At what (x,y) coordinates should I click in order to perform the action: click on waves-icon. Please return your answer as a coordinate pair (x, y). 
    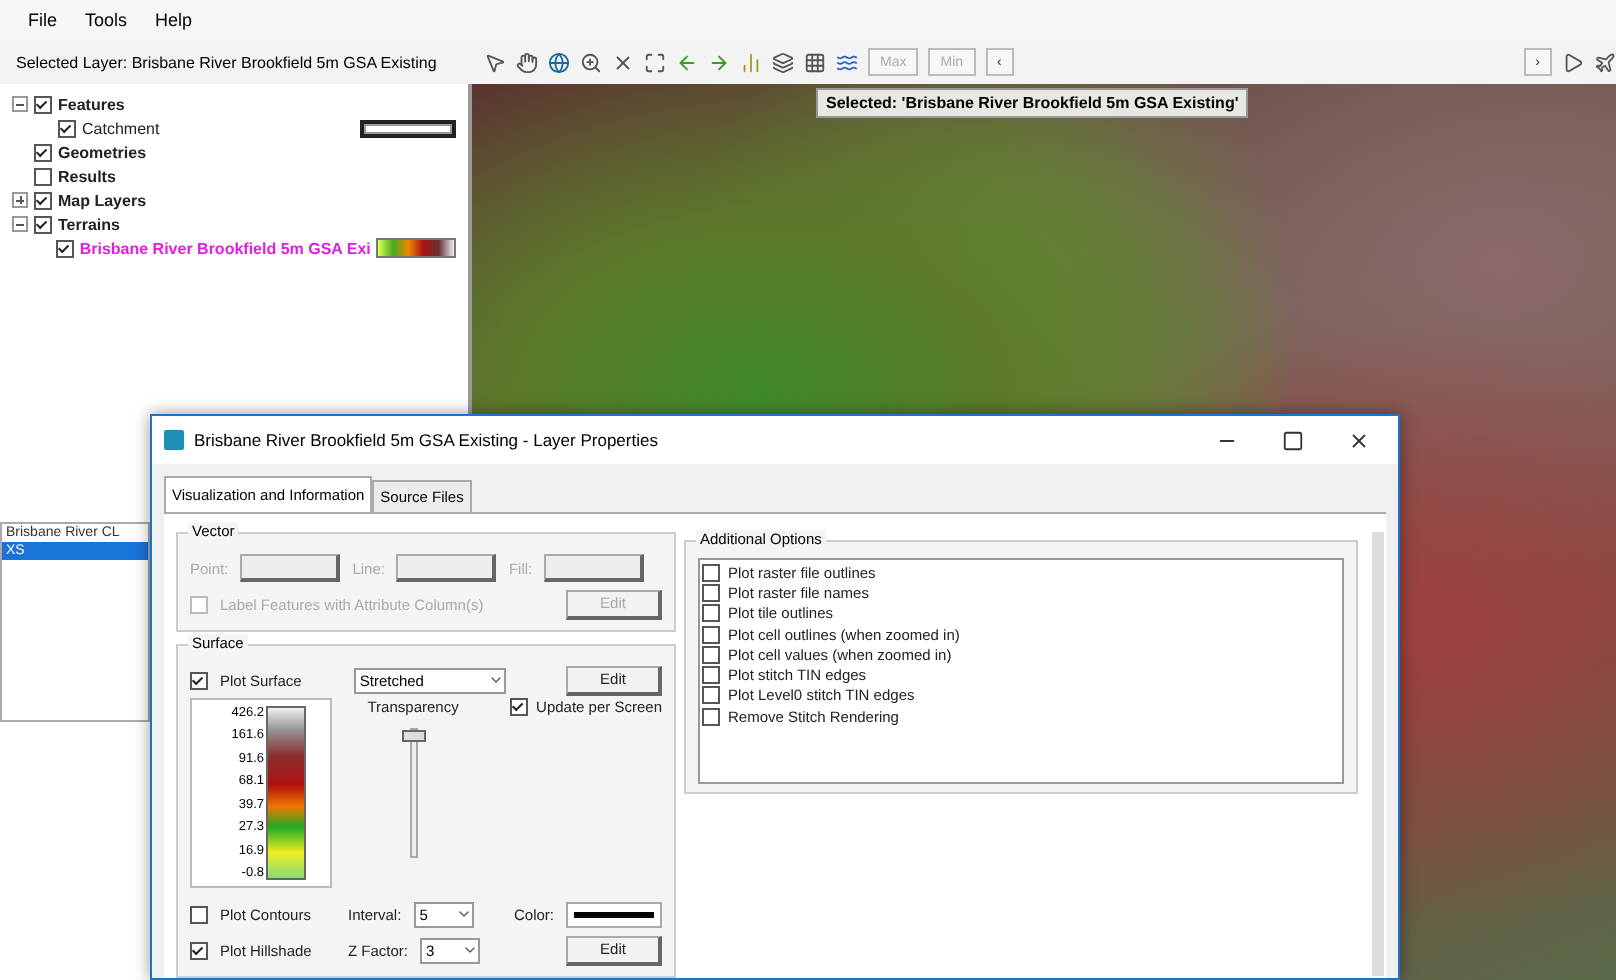
    Looking at the image, I should click on (847, 62).